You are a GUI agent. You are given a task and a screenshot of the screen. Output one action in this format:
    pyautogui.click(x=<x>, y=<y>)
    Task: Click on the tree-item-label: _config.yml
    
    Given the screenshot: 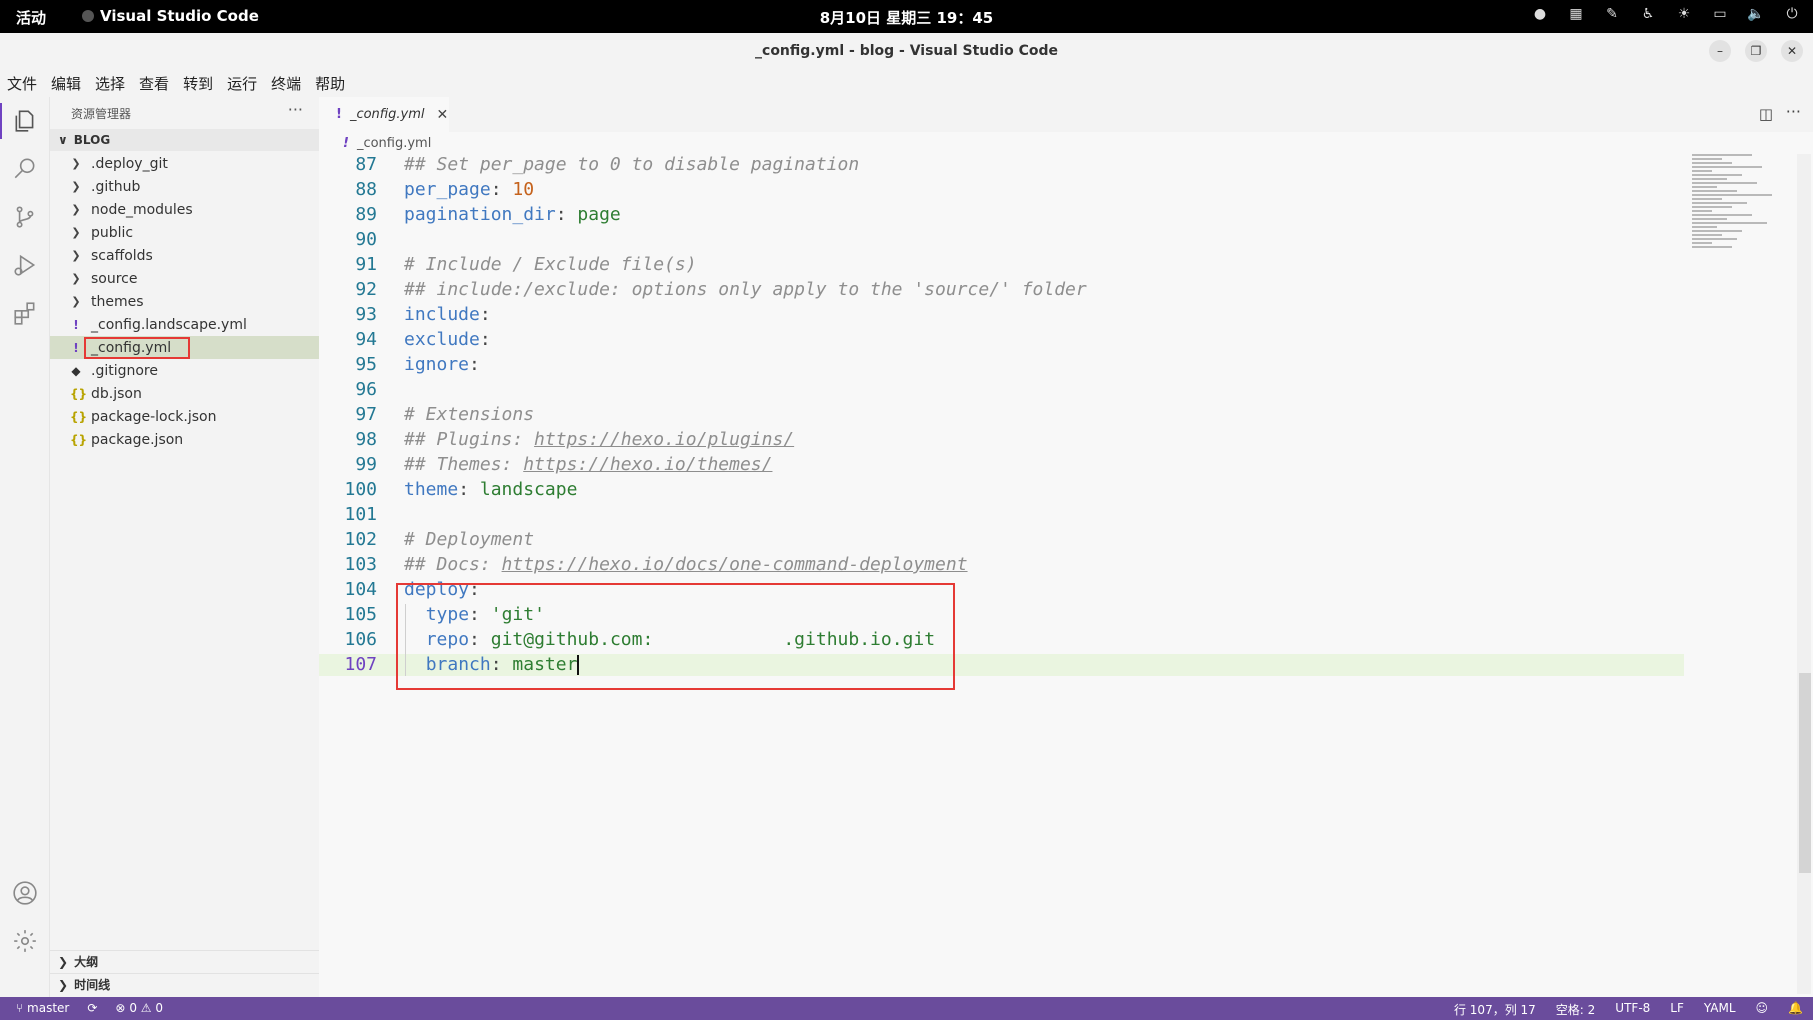 What is the action you would take?
    pyautogui.click(x=137, y=347)
    